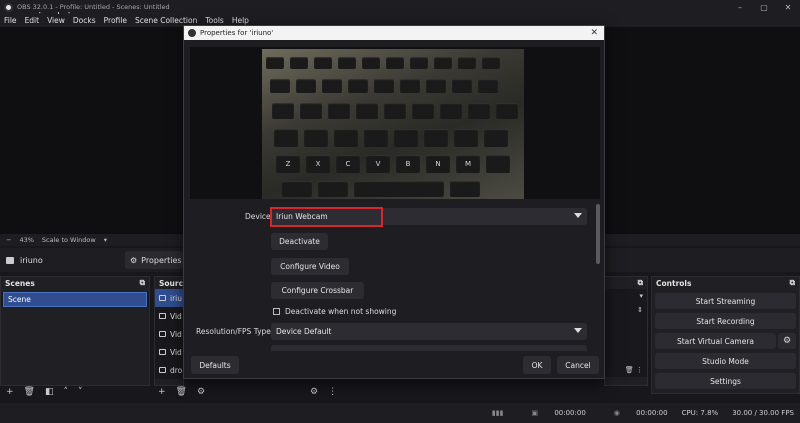 This screenshot has width=800, height=423. What do you see at coordinates (80, 392) in the screenshot?
I see `down-icon: ˅` at bounding box center [80, 392].